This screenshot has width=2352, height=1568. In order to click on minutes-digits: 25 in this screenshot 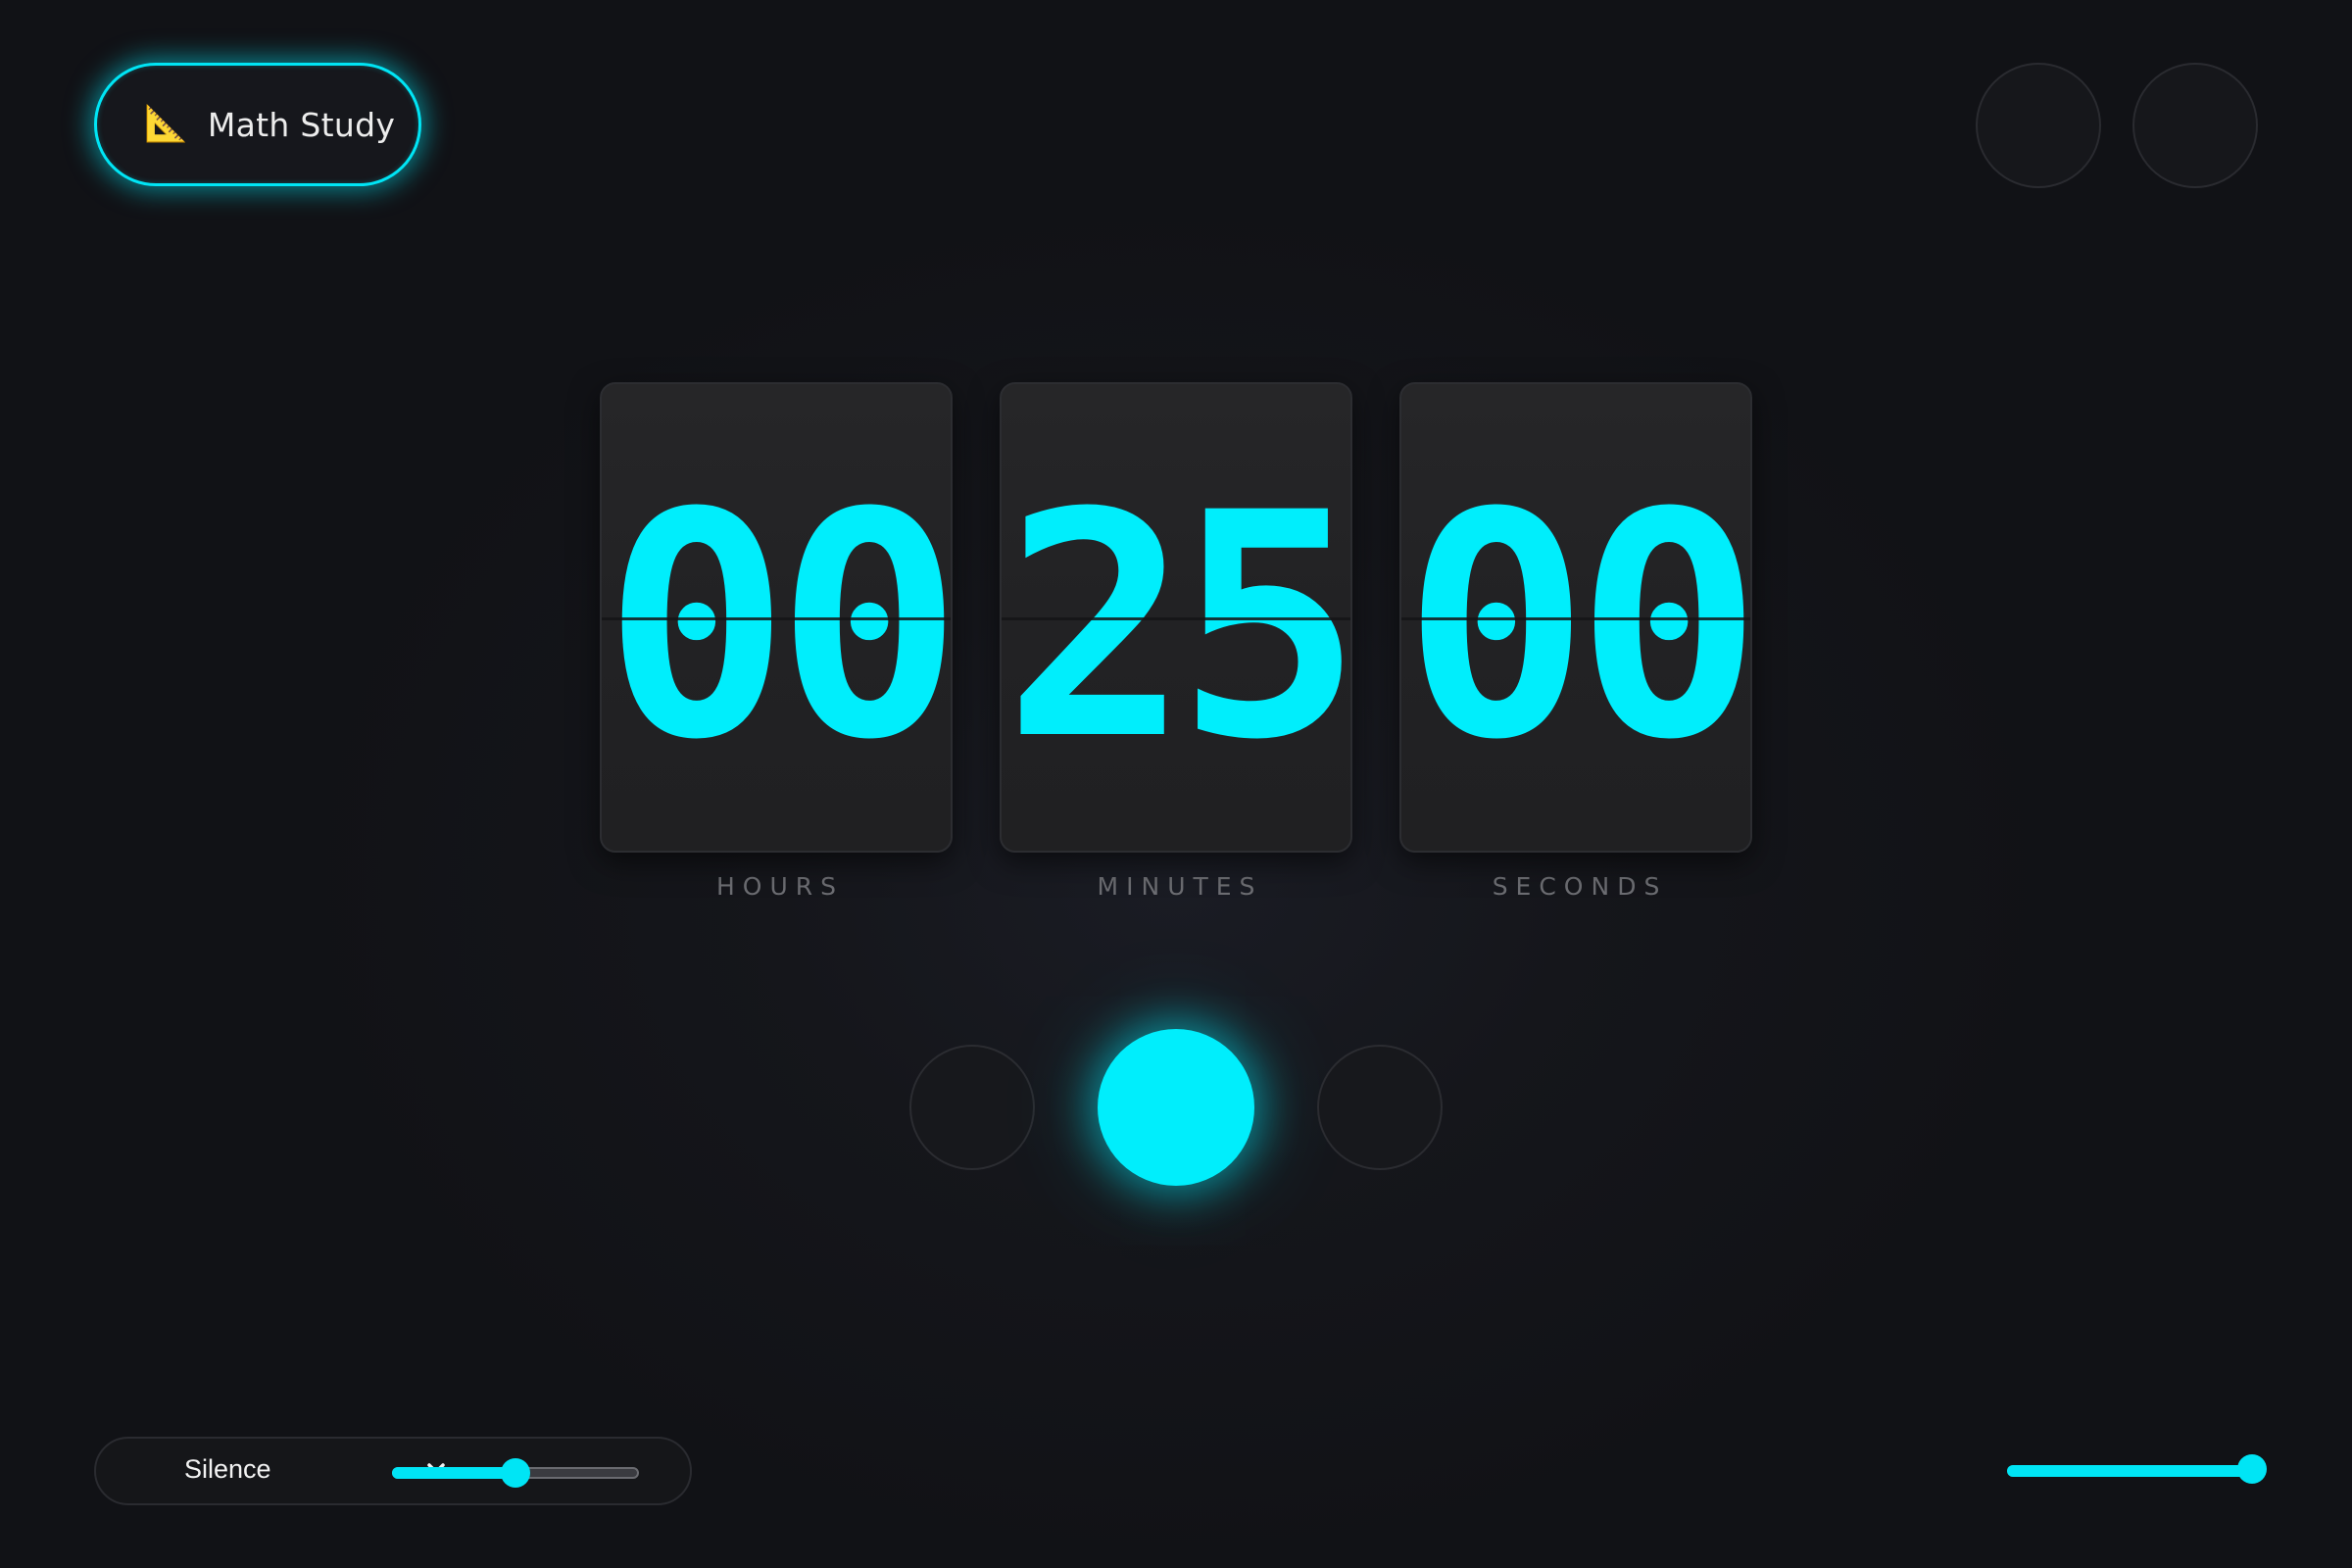, I will do `click(1183, 627)`.